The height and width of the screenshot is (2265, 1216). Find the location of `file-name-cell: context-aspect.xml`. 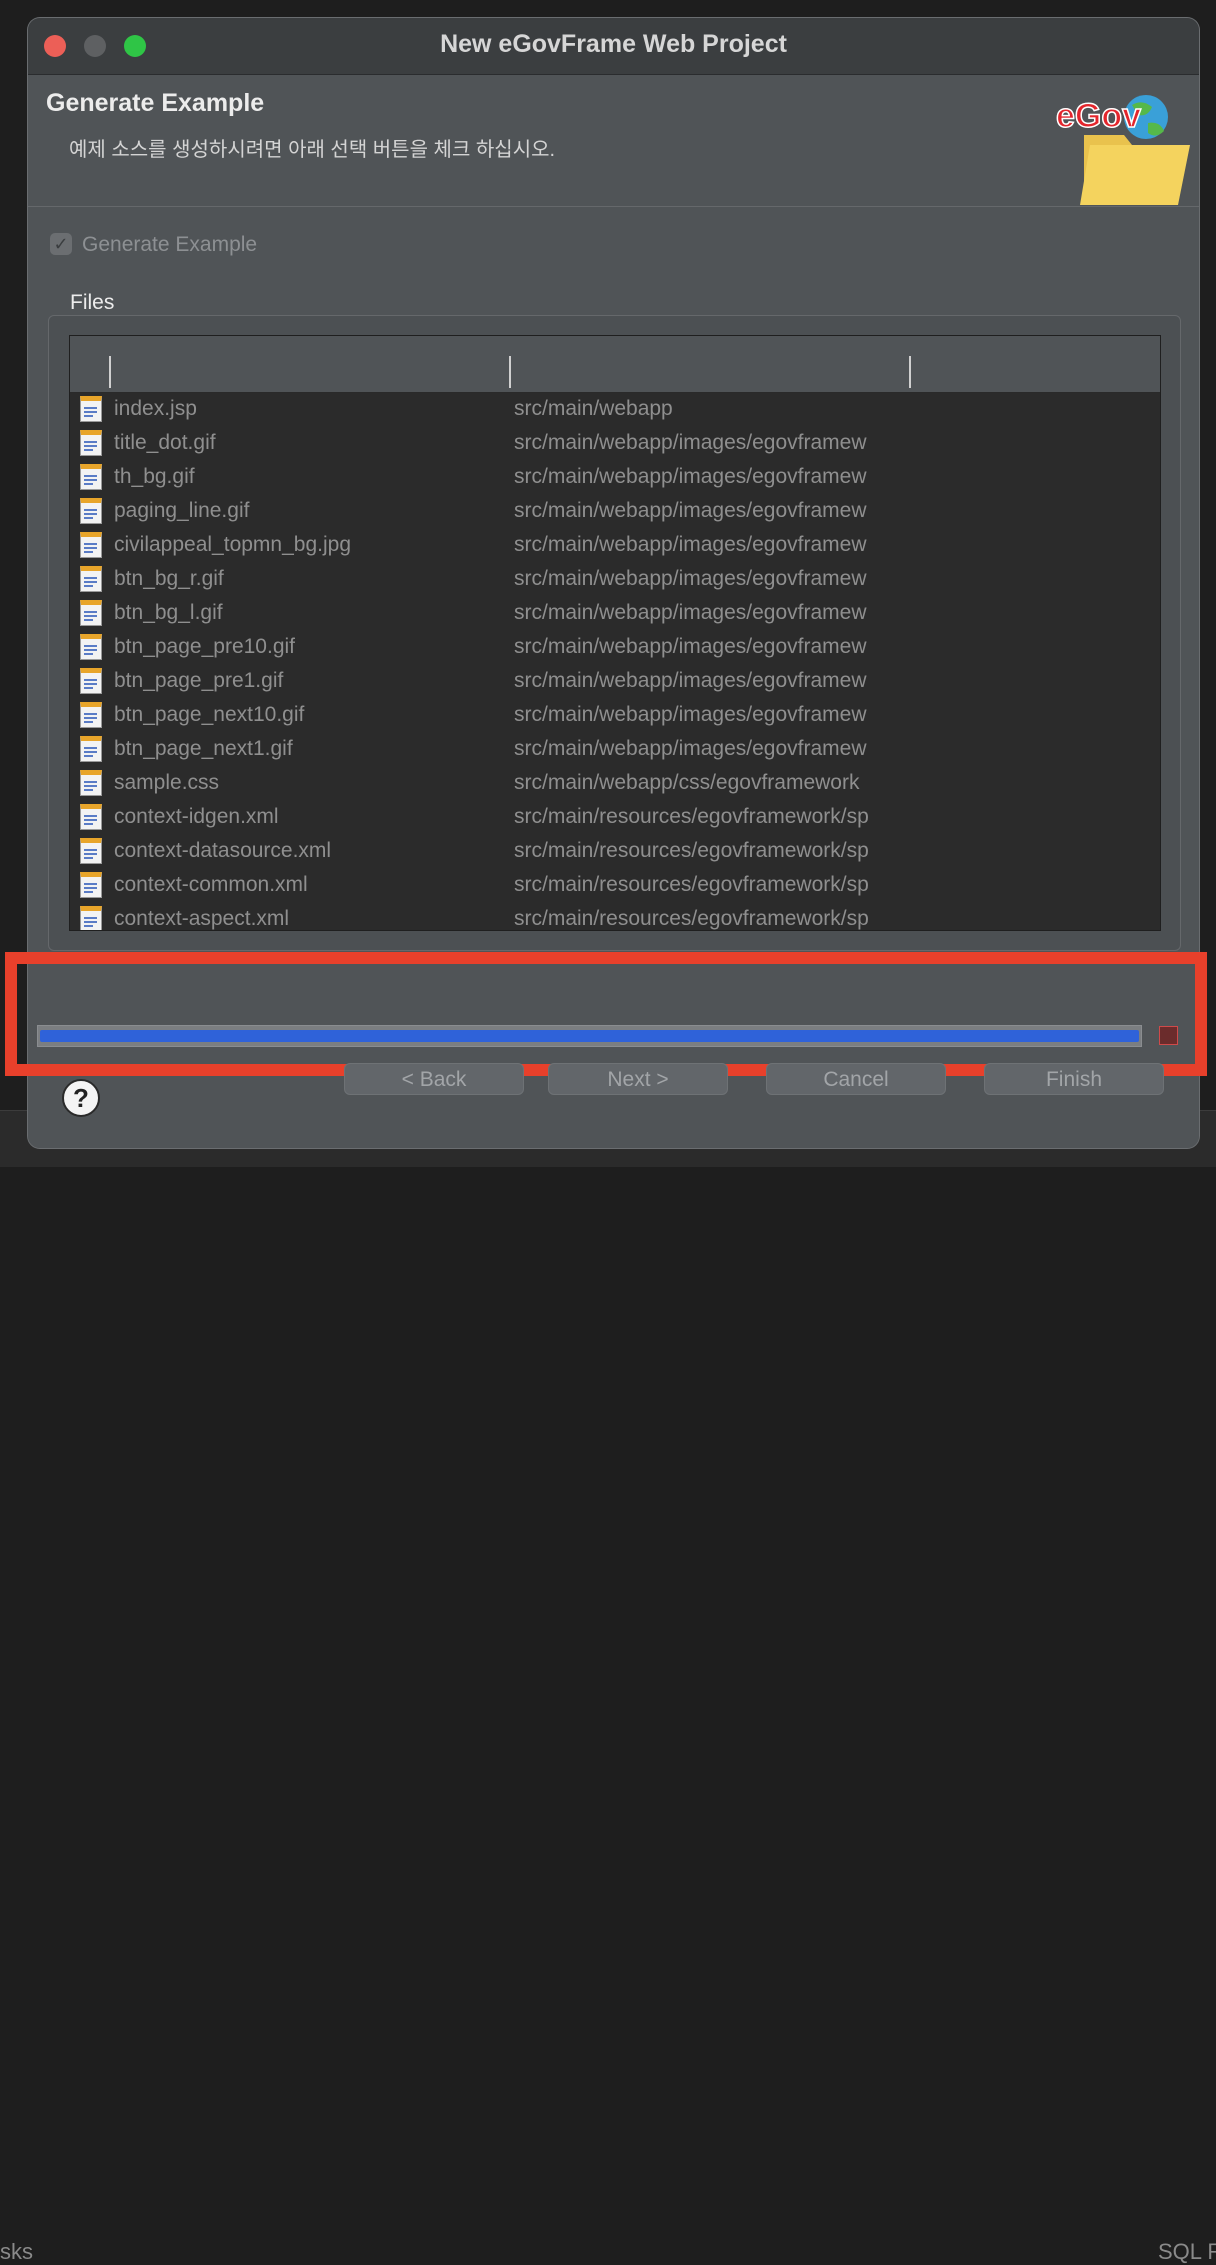

file-name-cell: context-aspect.xml is located at coordinates (202, 918).